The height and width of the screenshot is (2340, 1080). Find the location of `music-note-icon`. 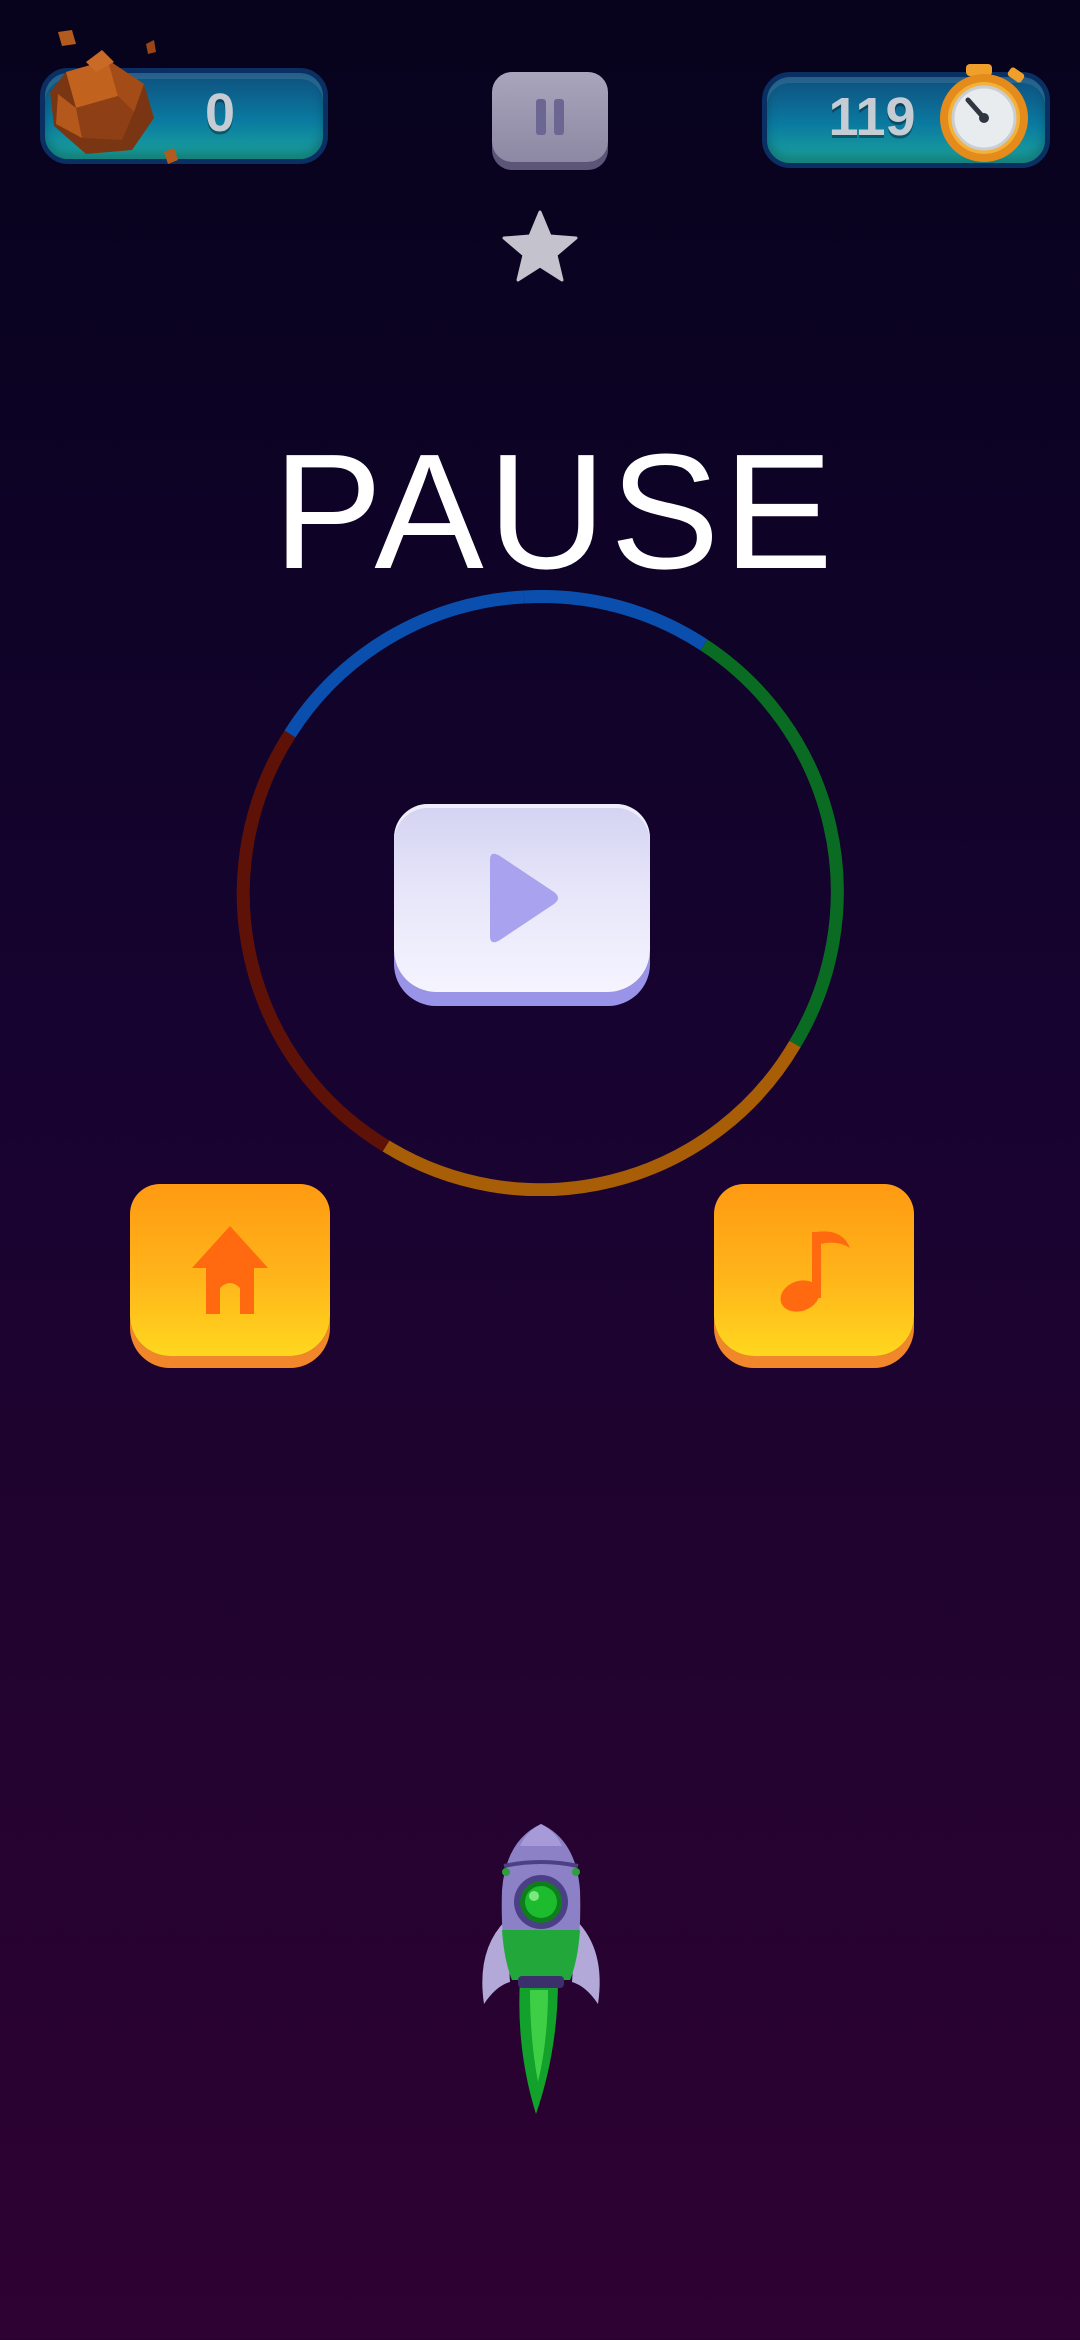

music-note-icon is located at coordinates (815, 1271).